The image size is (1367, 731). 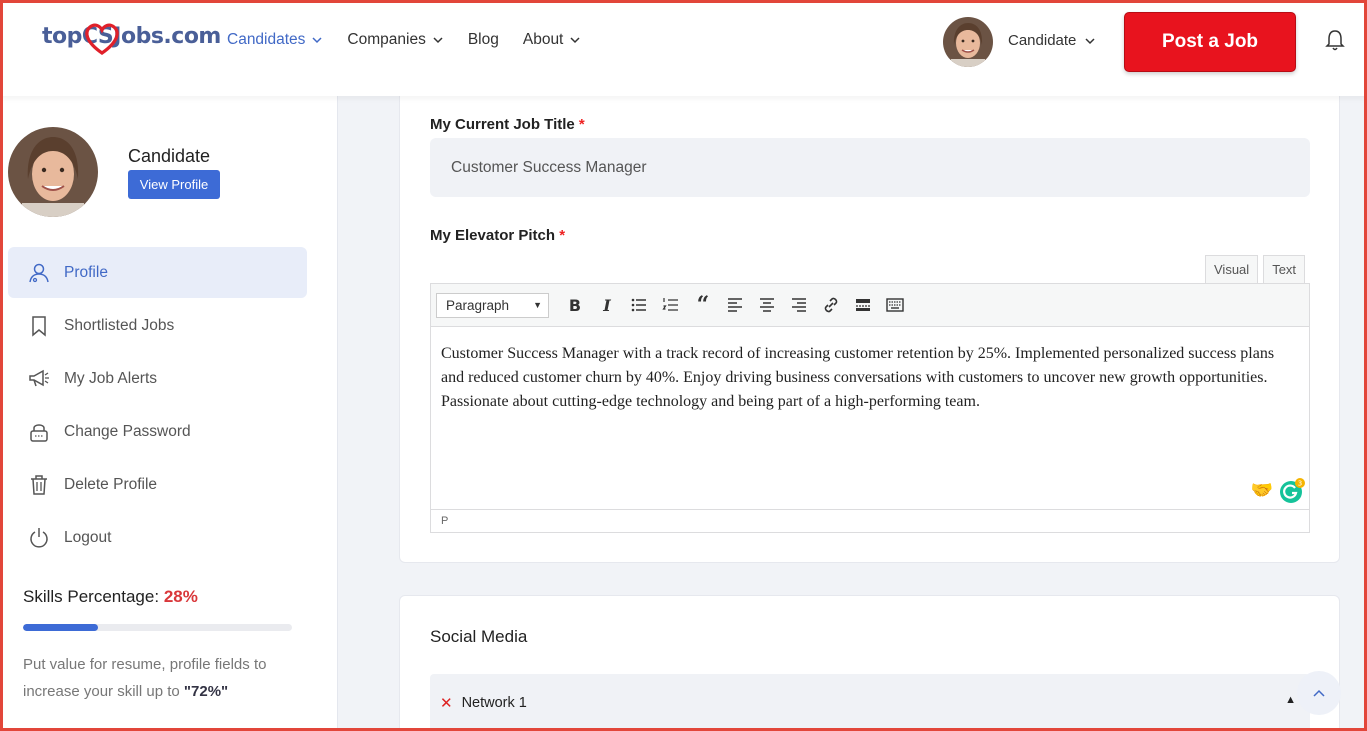 I want to click on trash-icon, so click(x=39, y=484).